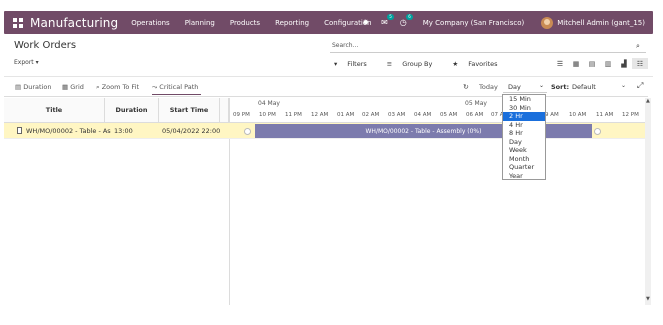  Describe the element at coordinates (74, 23) in the screenshot. I see `app-name: Manufacturing` at that location.